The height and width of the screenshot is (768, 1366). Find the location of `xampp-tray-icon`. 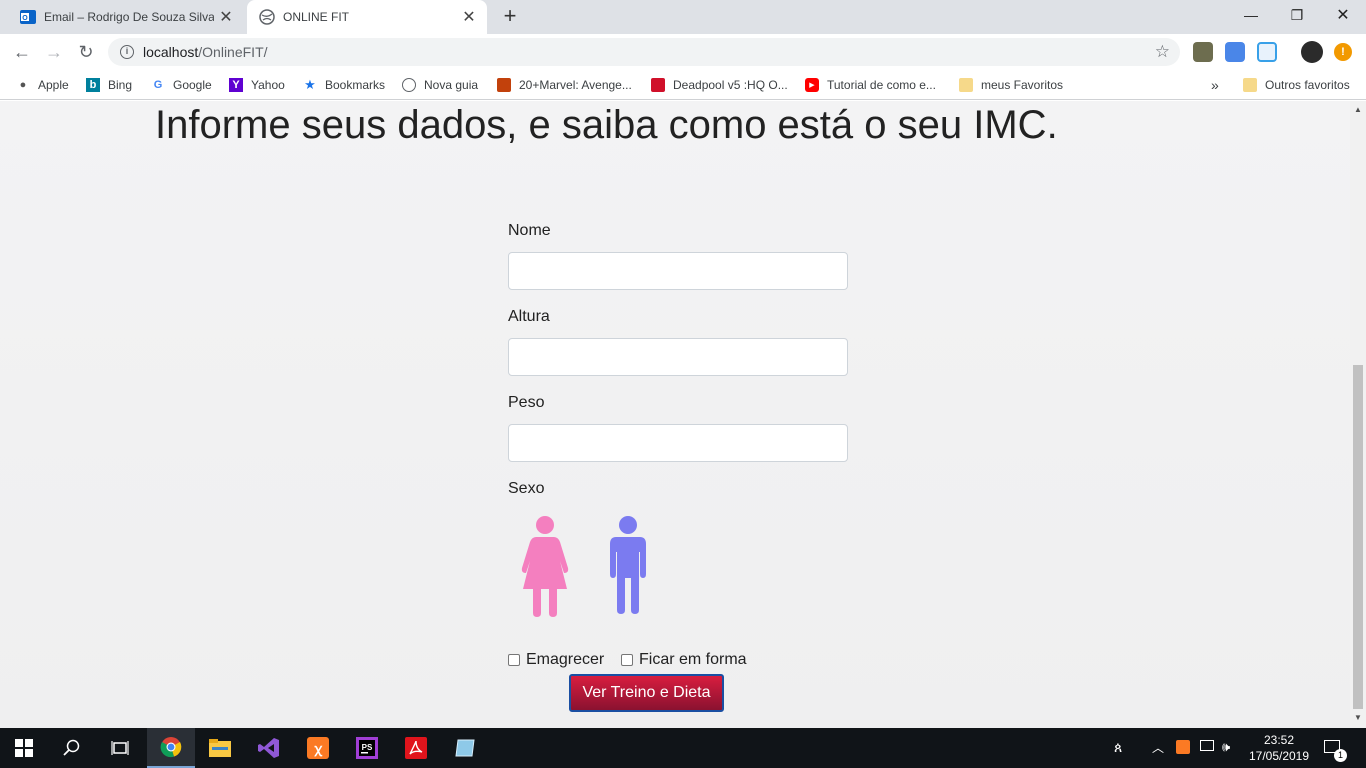

xampp-tray-icon is located at coordinates (1183, 747).